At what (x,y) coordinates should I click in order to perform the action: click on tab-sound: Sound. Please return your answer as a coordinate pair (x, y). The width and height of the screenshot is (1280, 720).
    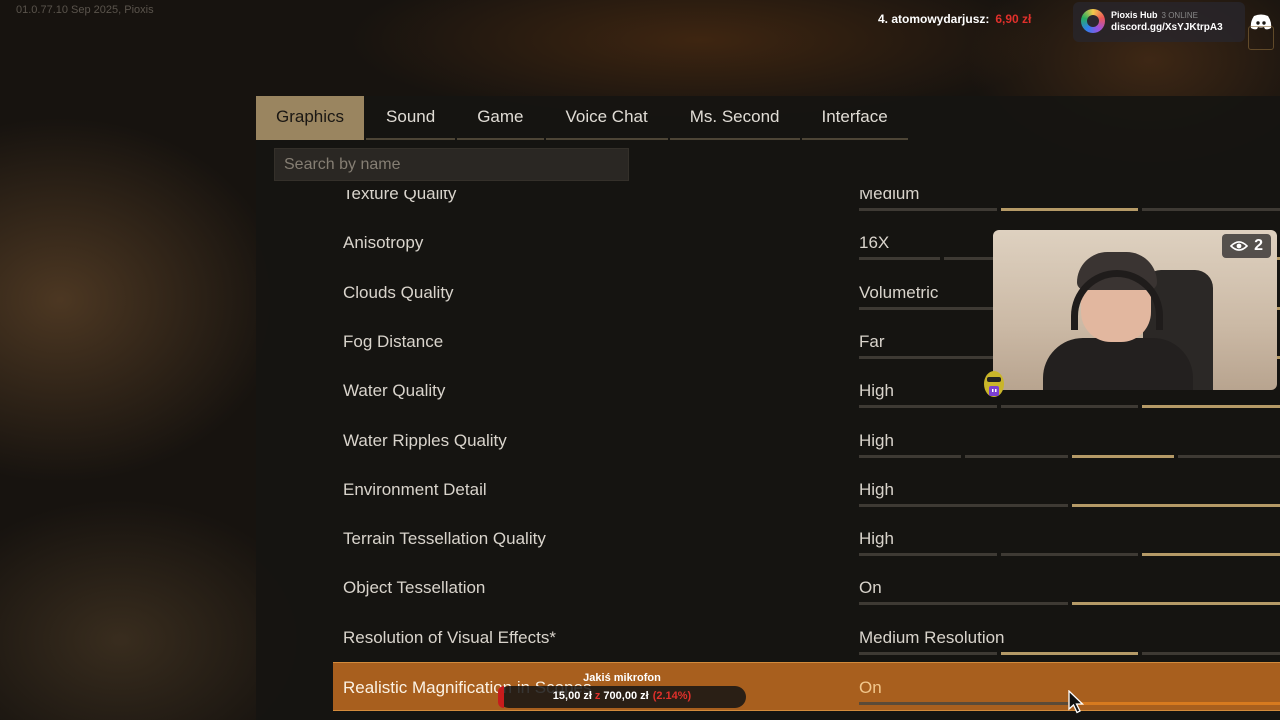
    Looking at the image, I should click on (411, 118).